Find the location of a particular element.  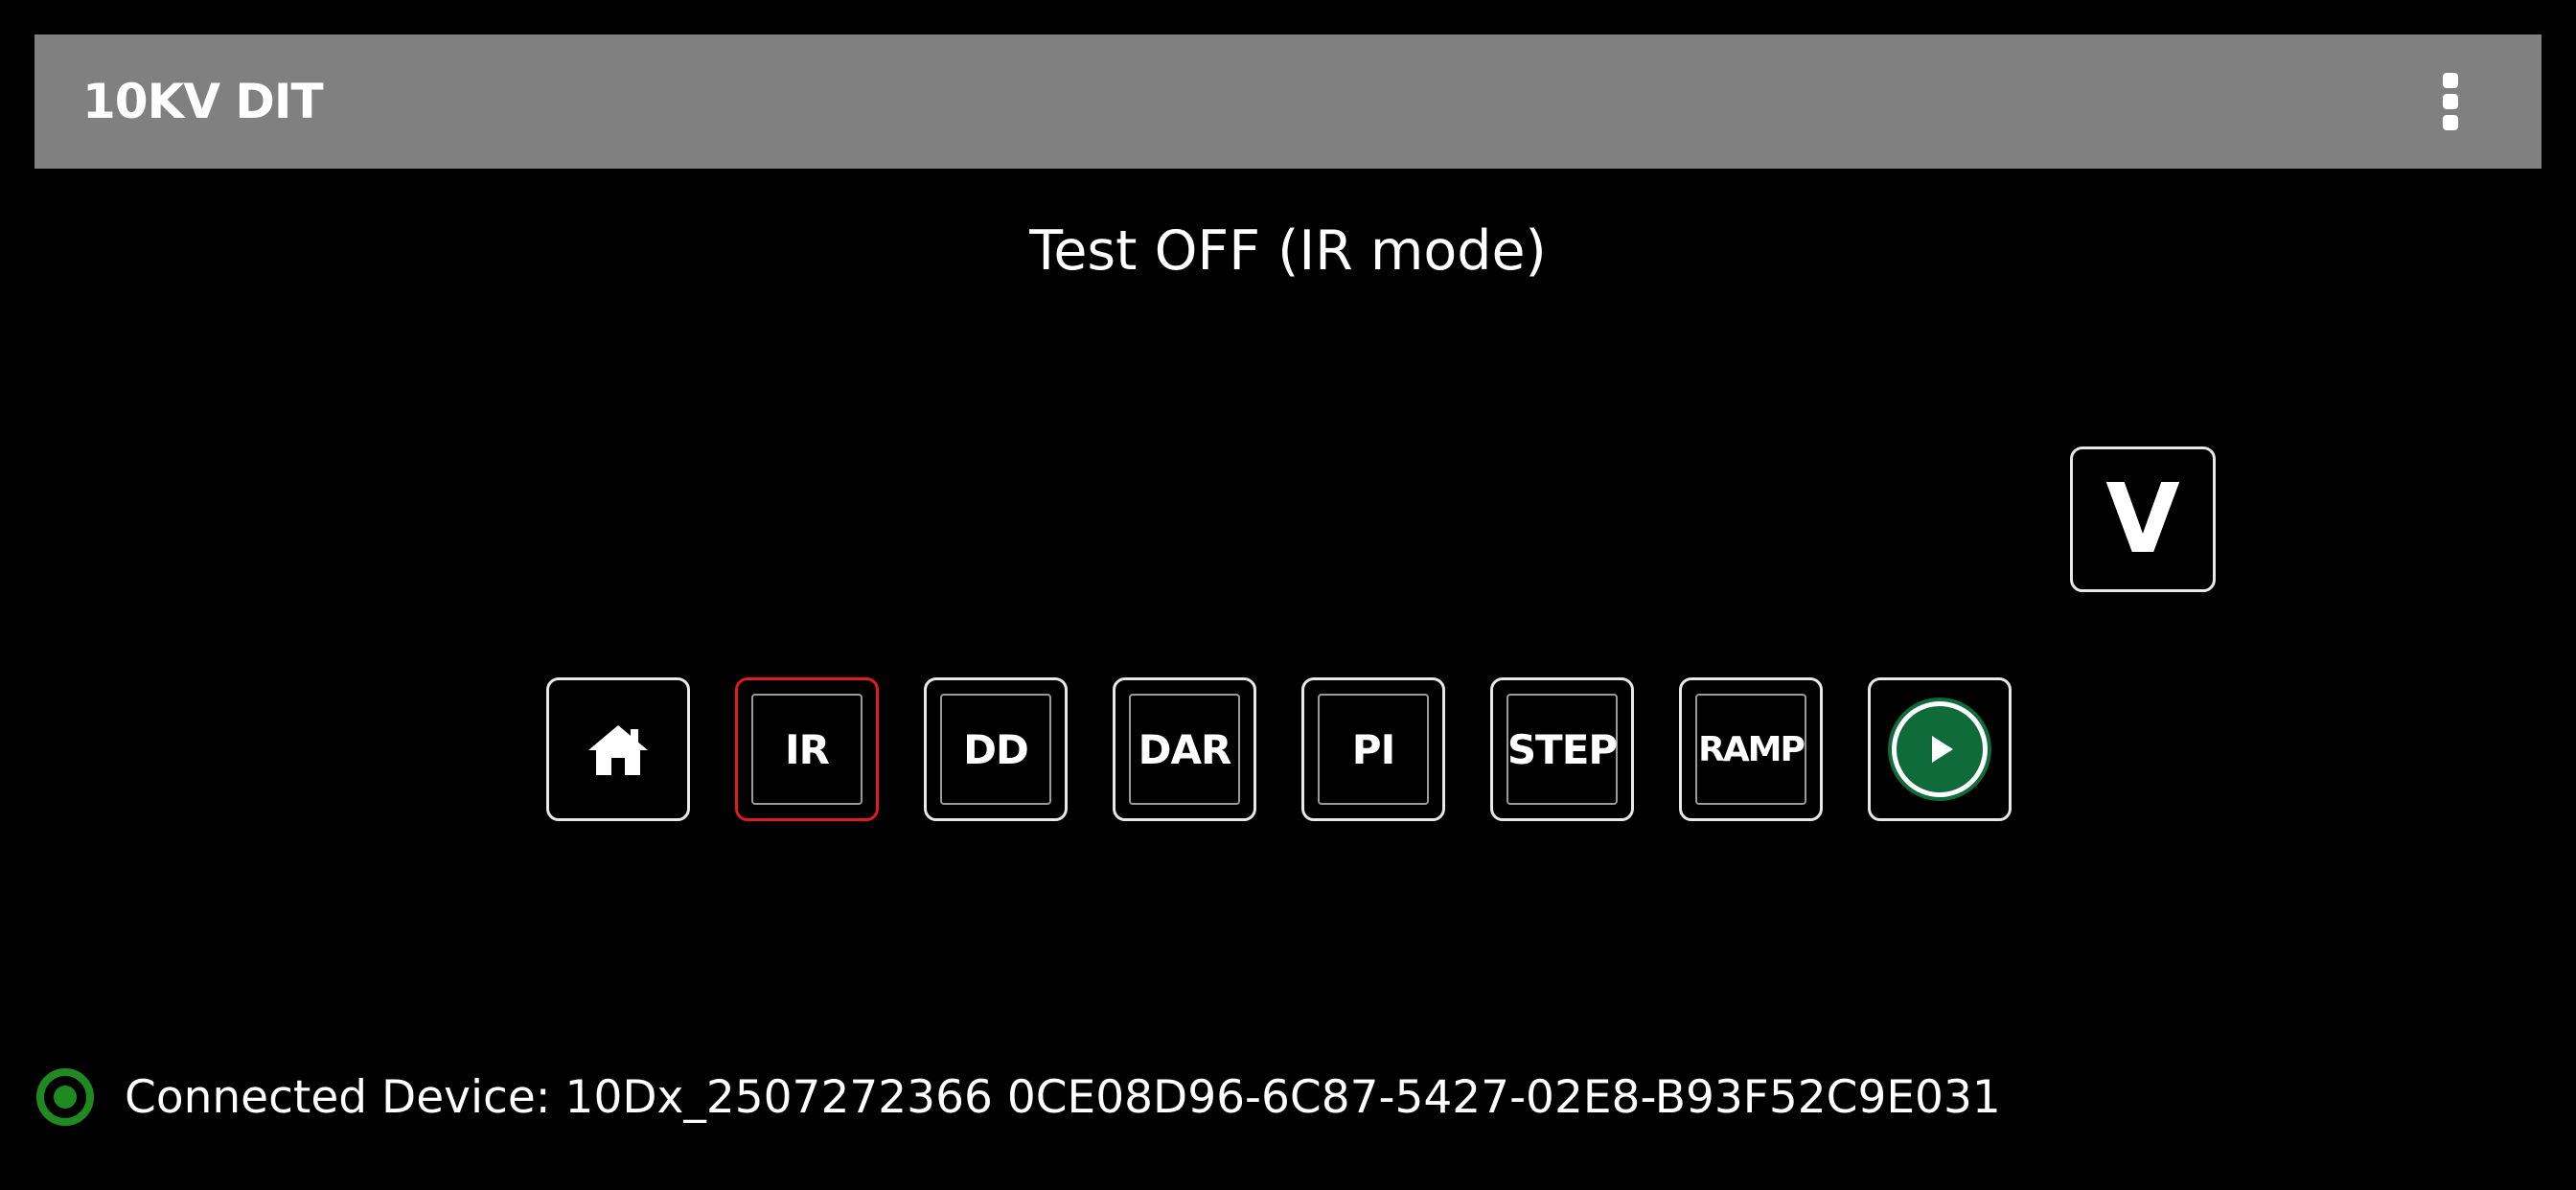

app-bar: 10KV DIT is located at coordinates (1288, 101).